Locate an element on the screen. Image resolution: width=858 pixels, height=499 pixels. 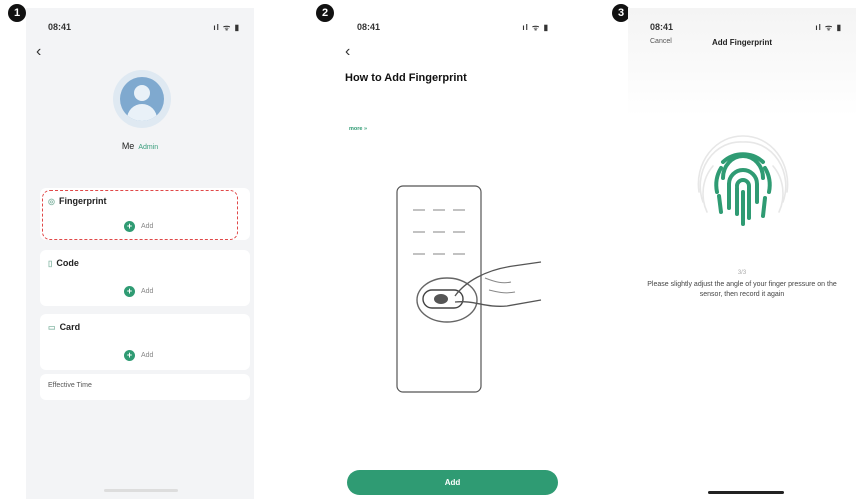
highlight-dashed-outline is located at coordinates (140, 215).